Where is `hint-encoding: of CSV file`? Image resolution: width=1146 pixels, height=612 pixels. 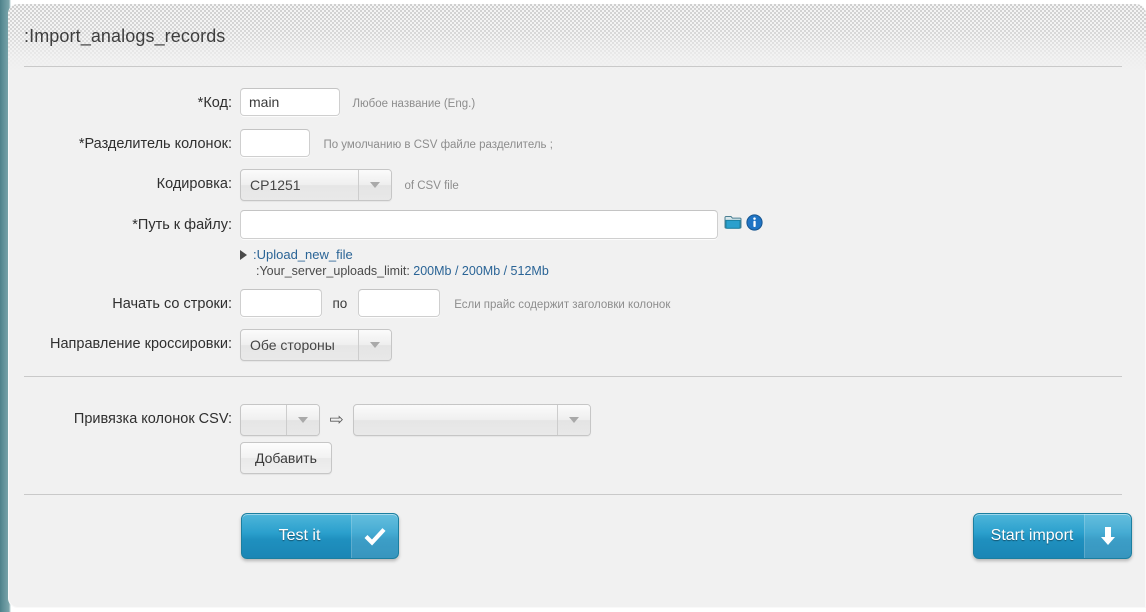 hint-encoding: of CSV file is located at coordinates (431, 186).